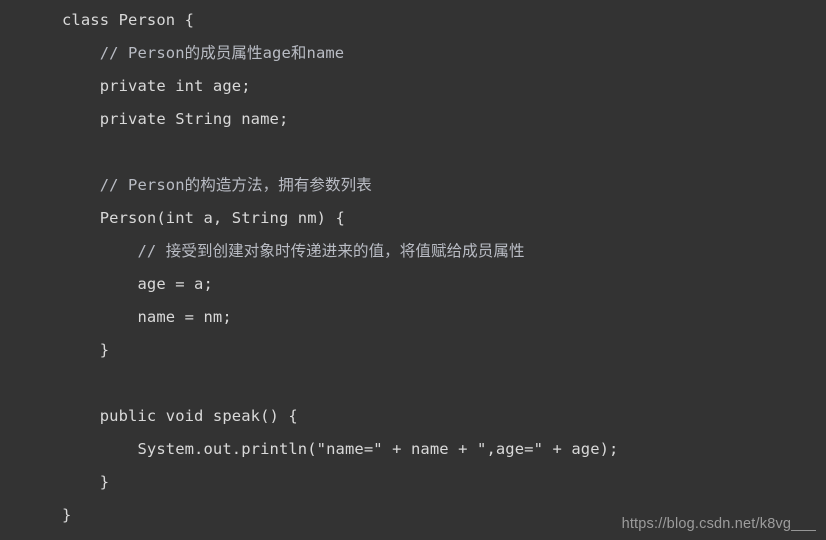 The width and height of the screenshot is (826, 540). Describe the element at coordinates (413, 416) in the screenshot. I see `code-line: public void speak() {` at that location.